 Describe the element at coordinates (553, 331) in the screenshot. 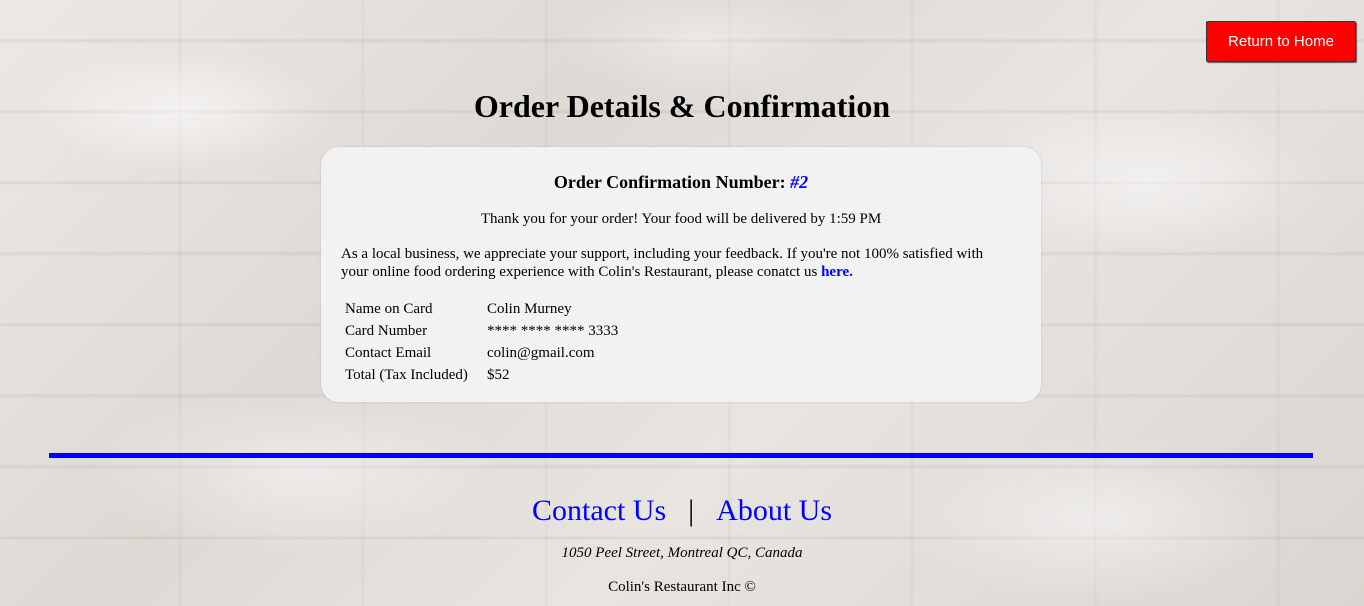

I see `detail-value: **** **** **** 3333` at that location.